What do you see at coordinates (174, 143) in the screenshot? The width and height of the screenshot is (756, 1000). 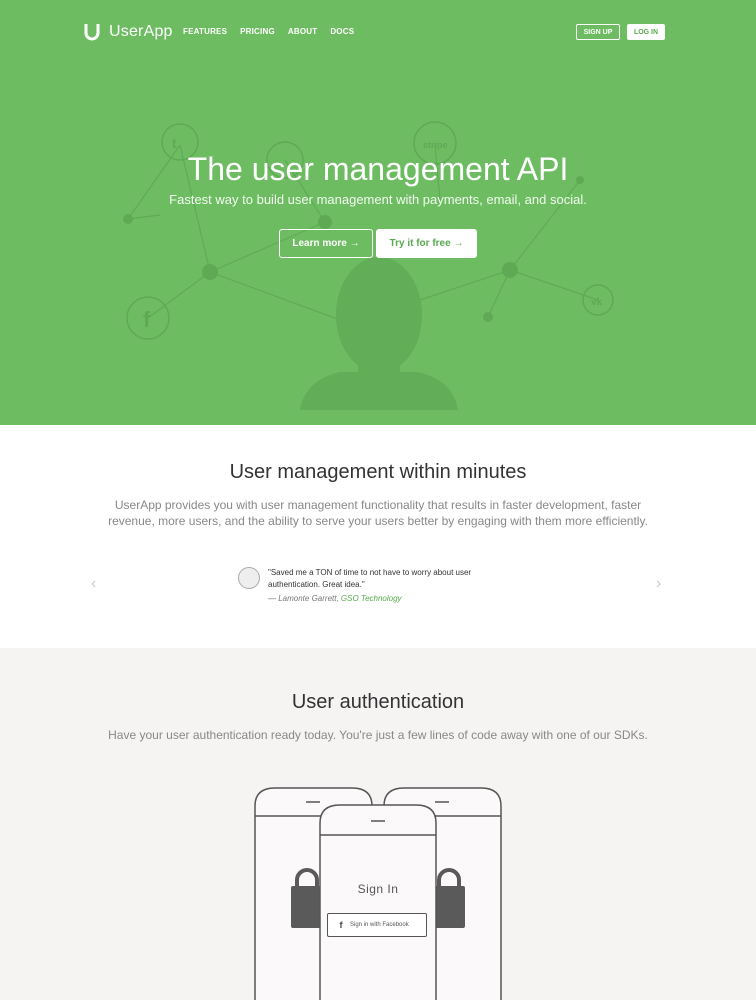 I see `svg-text: t` at bounding box center [174, 143].